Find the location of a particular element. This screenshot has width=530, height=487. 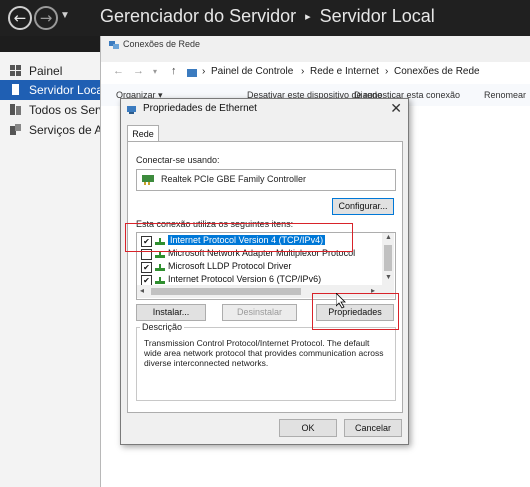

list-item-lldp: ✔ Microsoft LLDP Protocol Driver is located at coordinates (259, 267).